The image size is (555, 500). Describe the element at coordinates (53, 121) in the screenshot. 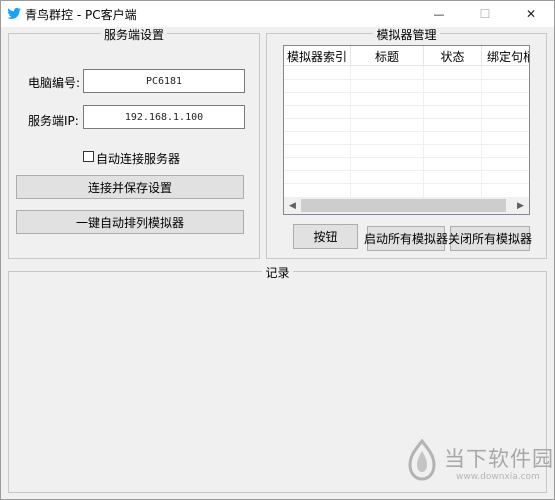

I see `server-ip-label: 服务端IP:` at that location.